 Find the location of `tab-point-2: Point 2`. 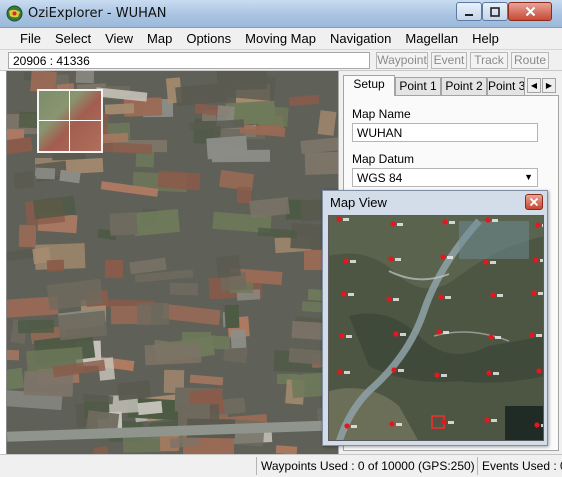

tab-point-2: Point 2 is located at coordinates (464, 86).